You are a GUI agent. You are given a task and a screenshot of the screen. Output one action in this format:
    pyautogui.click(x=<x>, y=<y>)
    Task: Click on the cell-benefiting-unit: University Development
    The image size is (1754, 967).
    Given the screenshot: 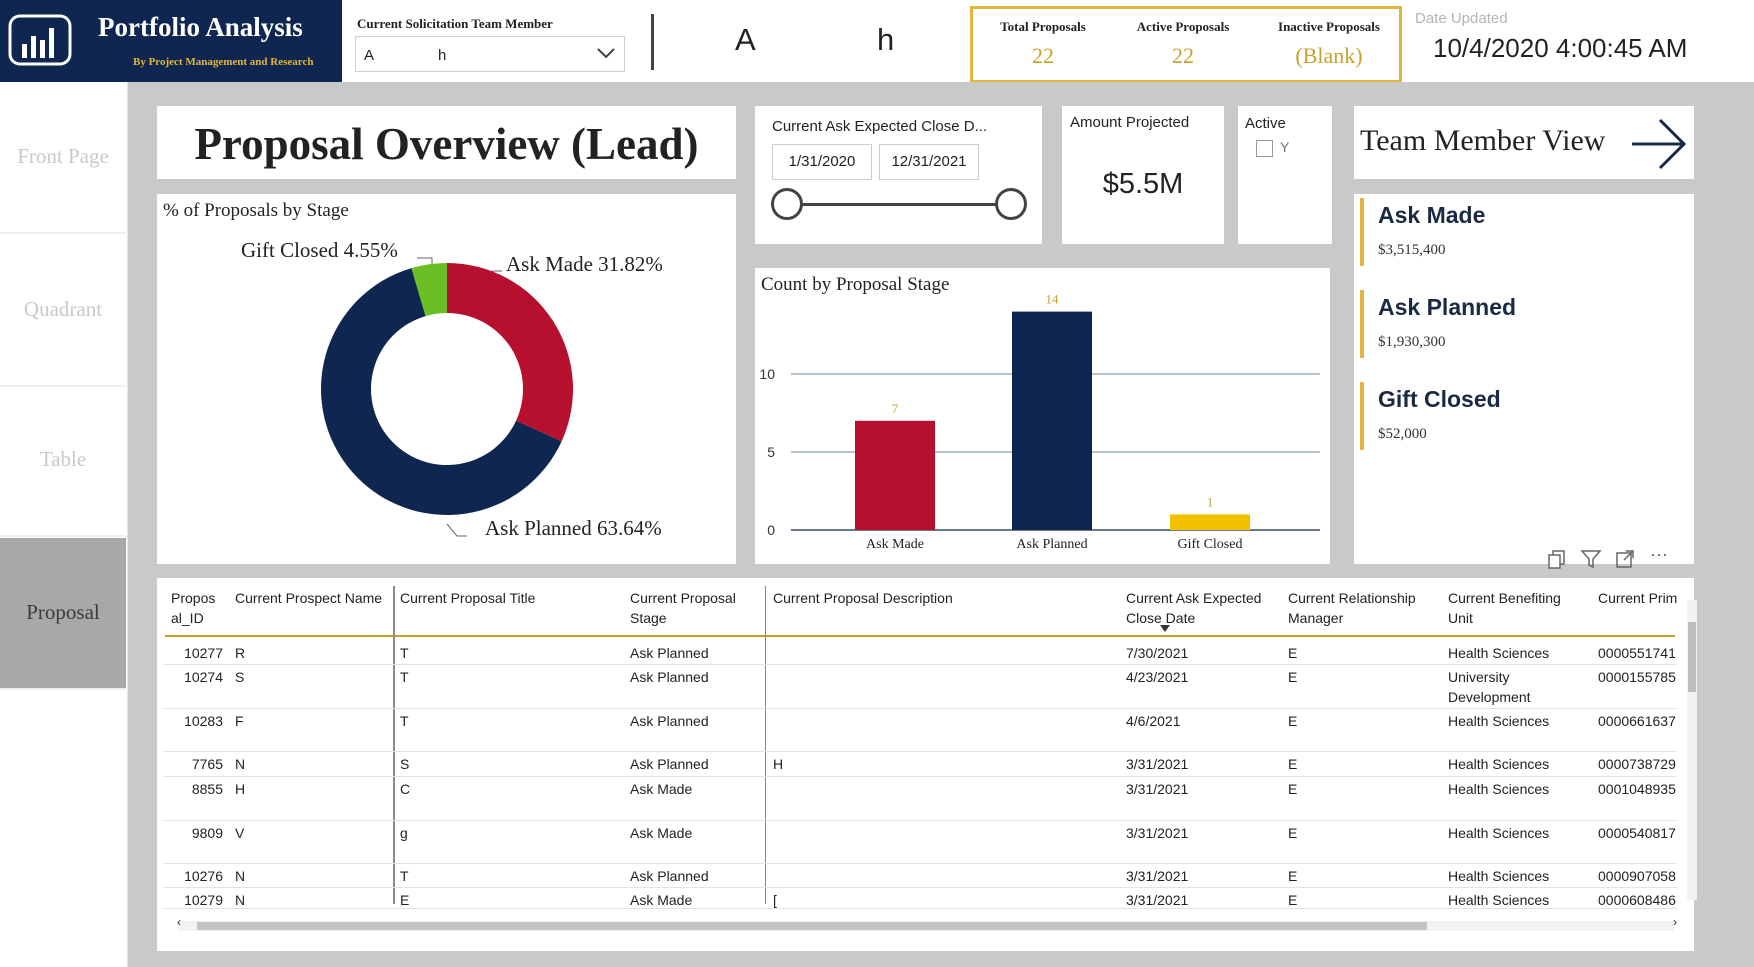 What is the action you would take?
    pyautogui.click(x=1489, y=687)
    